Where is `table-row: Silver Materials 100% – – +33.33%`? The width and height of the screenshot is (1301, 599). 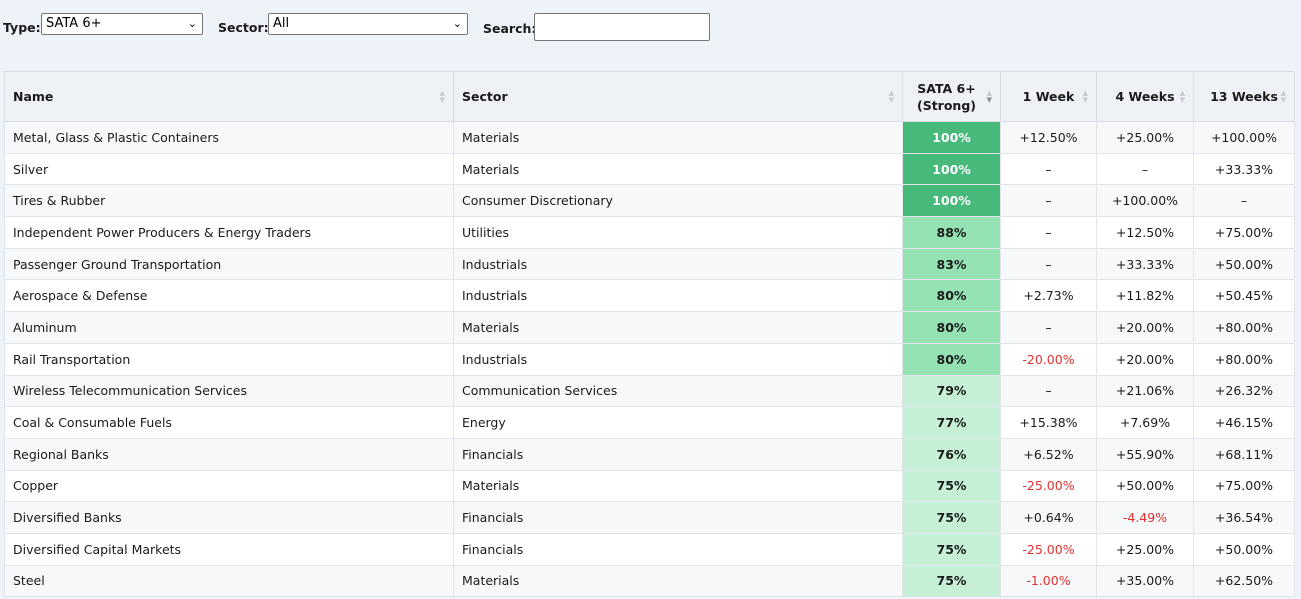 table-row: Silver Materials 100% – – +33.33% is located at coordinates (649, 169).